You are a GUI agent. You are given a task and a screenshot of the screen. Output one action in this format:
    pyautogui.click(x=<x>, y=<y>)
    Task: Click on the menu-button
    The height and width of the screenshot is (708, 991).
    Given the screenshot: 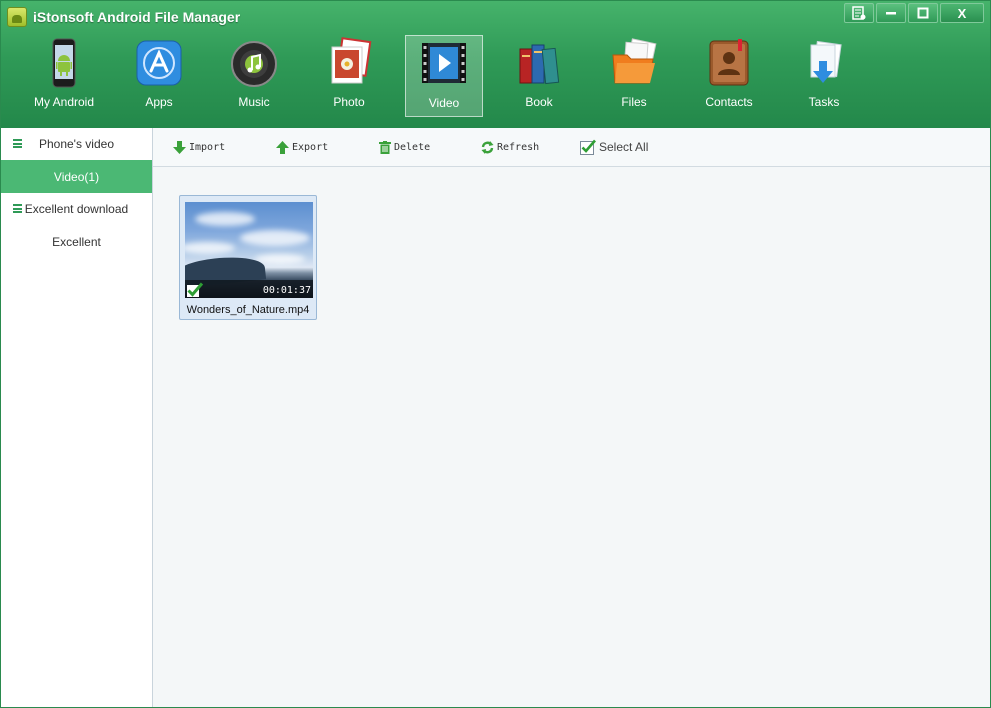 What is the action you would take?
    pyautogui.click(x=859, y=13)
    